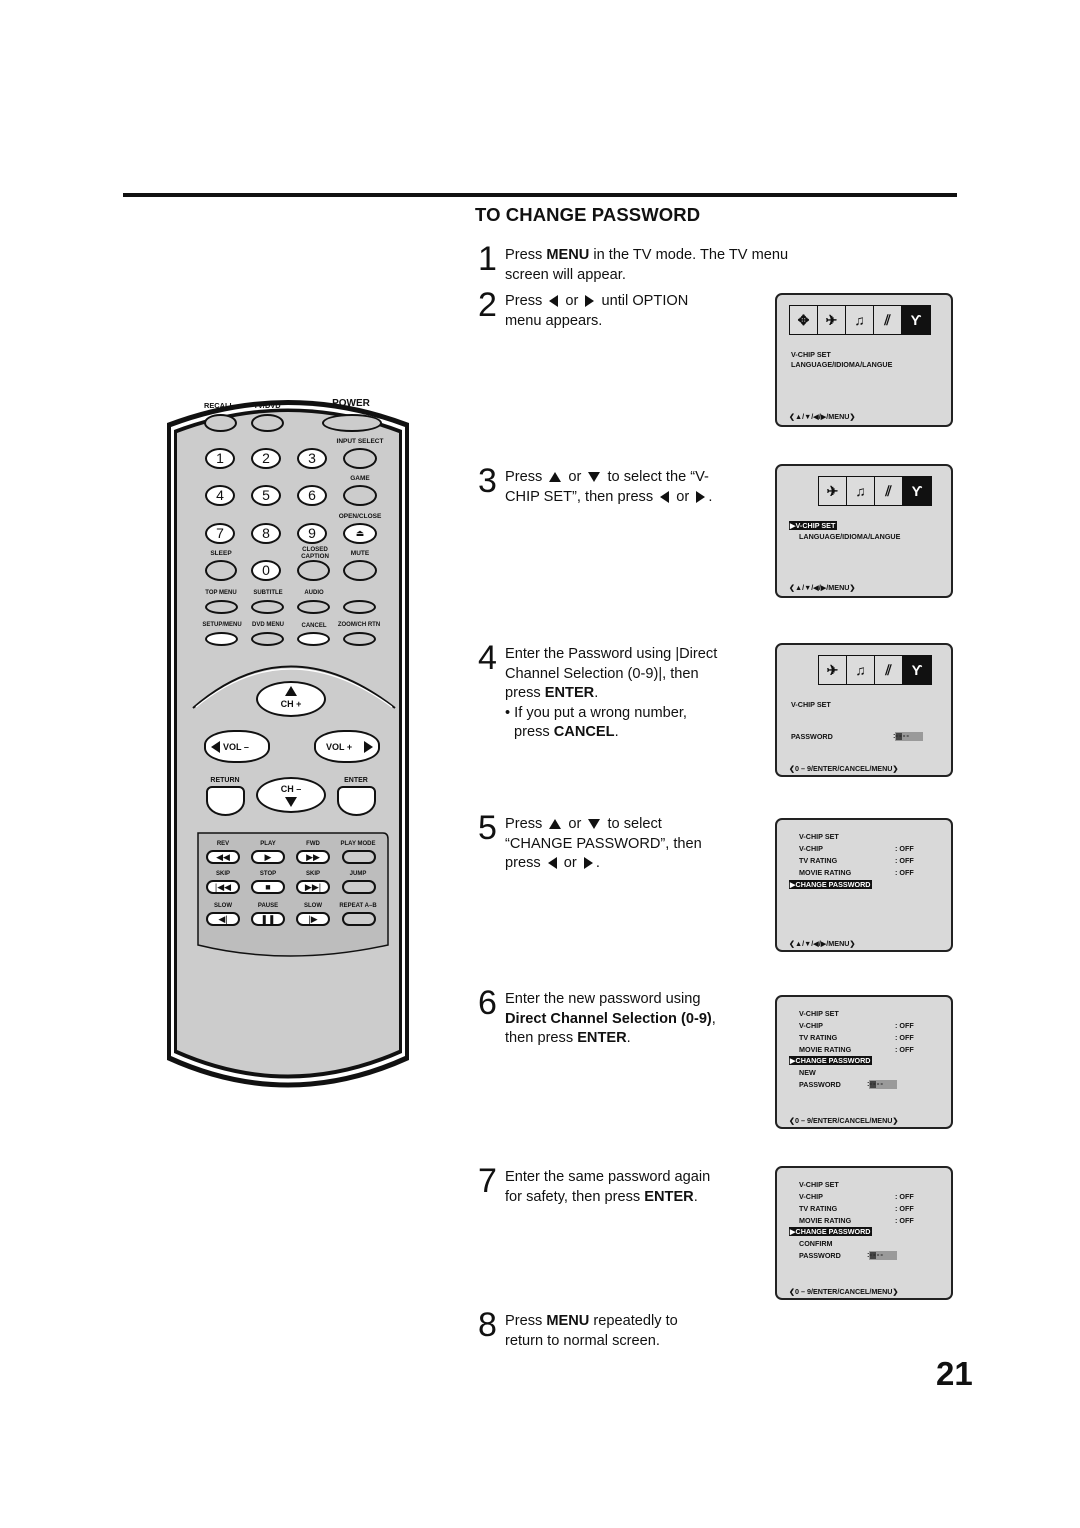 Image resolution: width=1080 pixels, height=1528 pixels. What do you see at coordinates (603, 999) in the screenshot?
I see `step-line: Enter the new password using` at bounding box center [603, 999].